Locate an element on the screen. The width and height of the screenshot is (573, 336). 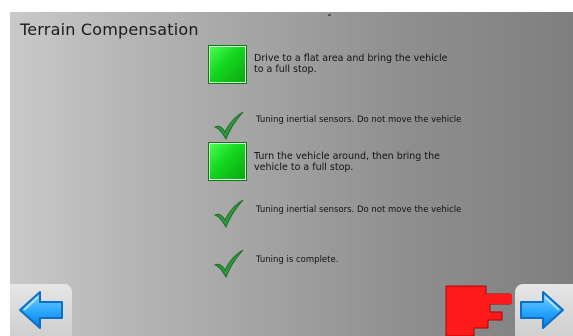
step-5-text: Tuning is complete. is located at coordinates (297, 260).